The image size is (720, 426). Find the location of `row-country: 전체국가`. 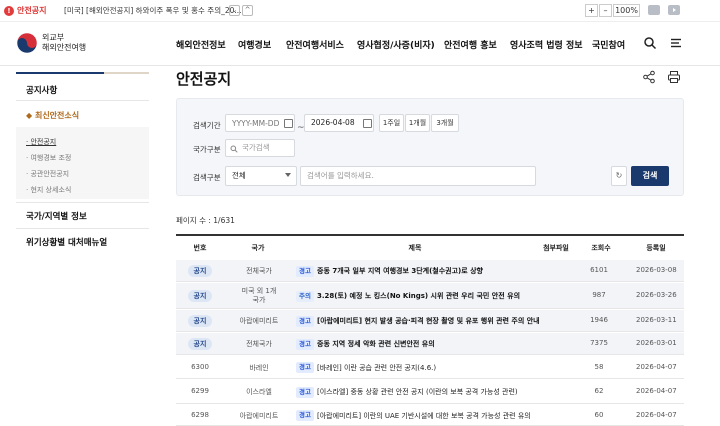

row-country: 전체국가 is located at coordinates (259, 271).